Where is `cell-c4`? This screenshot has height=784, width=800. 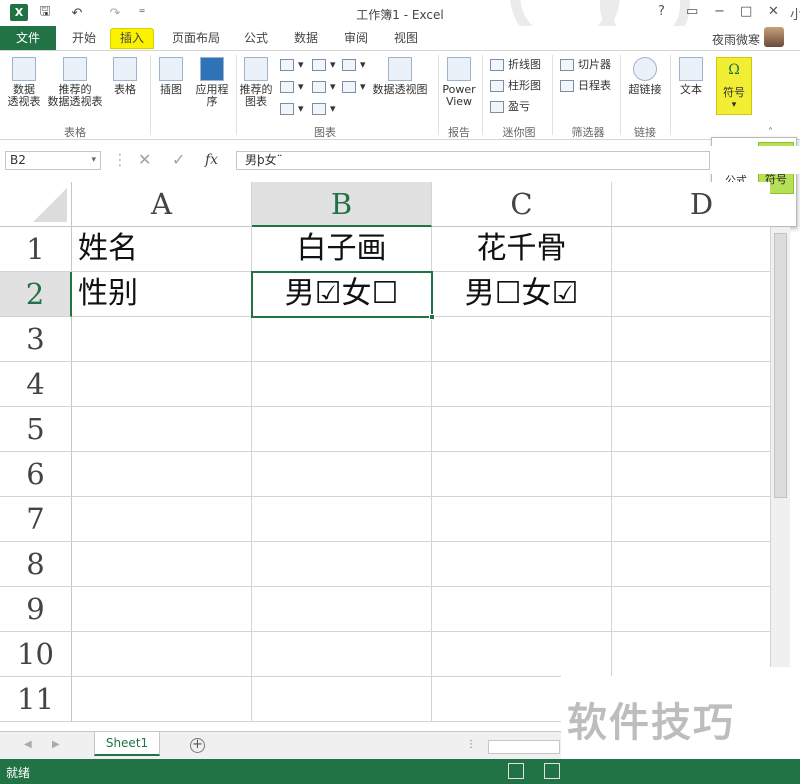 cell-c4 is located at coordinates (522, 384).